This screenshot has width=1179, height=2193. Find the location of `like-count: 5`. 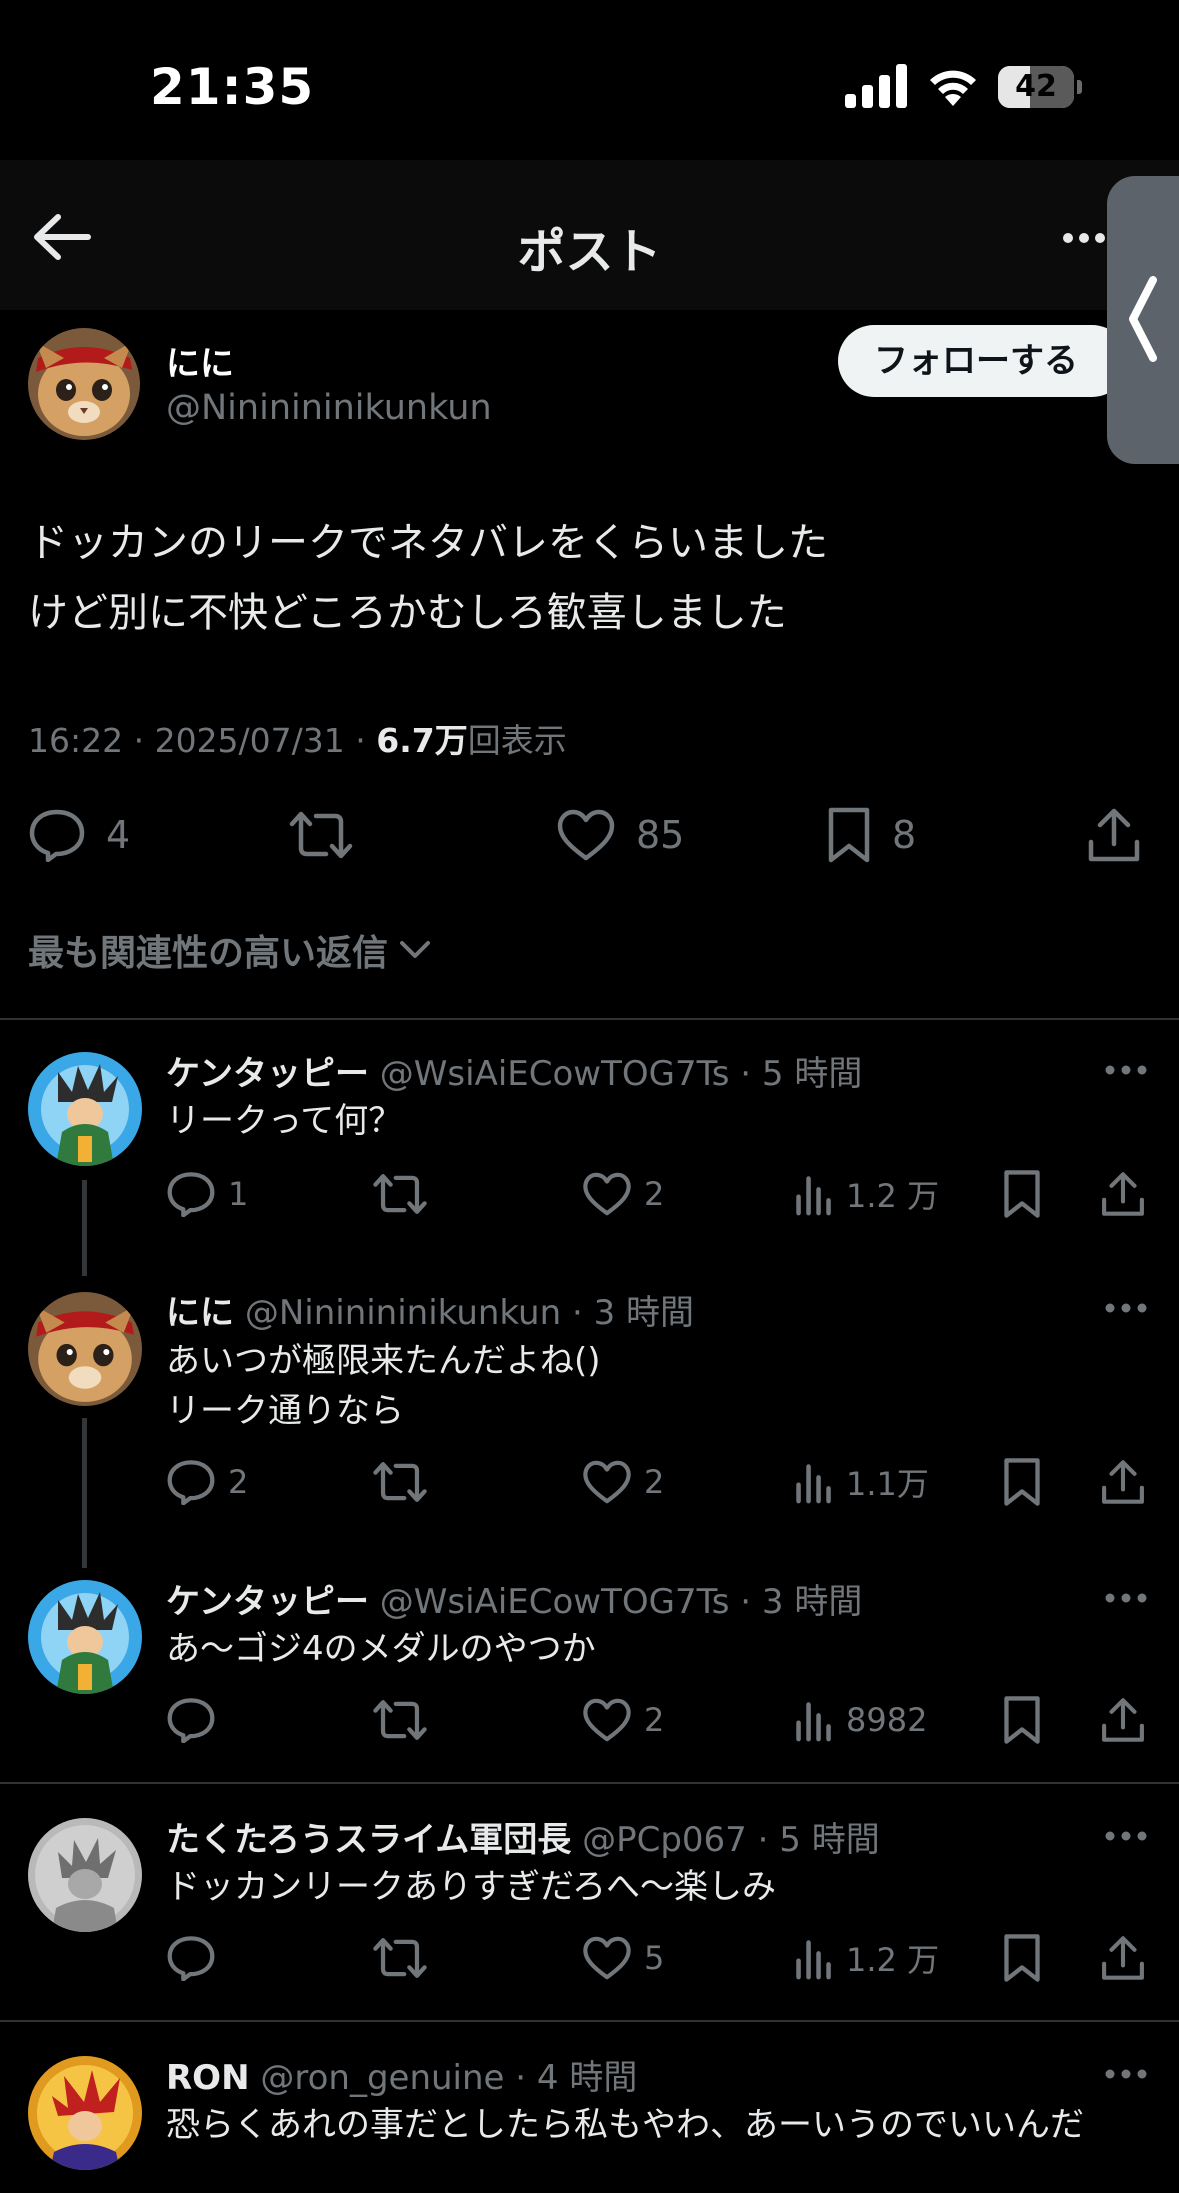

like-count: 5 is located at coordinates (654, 1958).